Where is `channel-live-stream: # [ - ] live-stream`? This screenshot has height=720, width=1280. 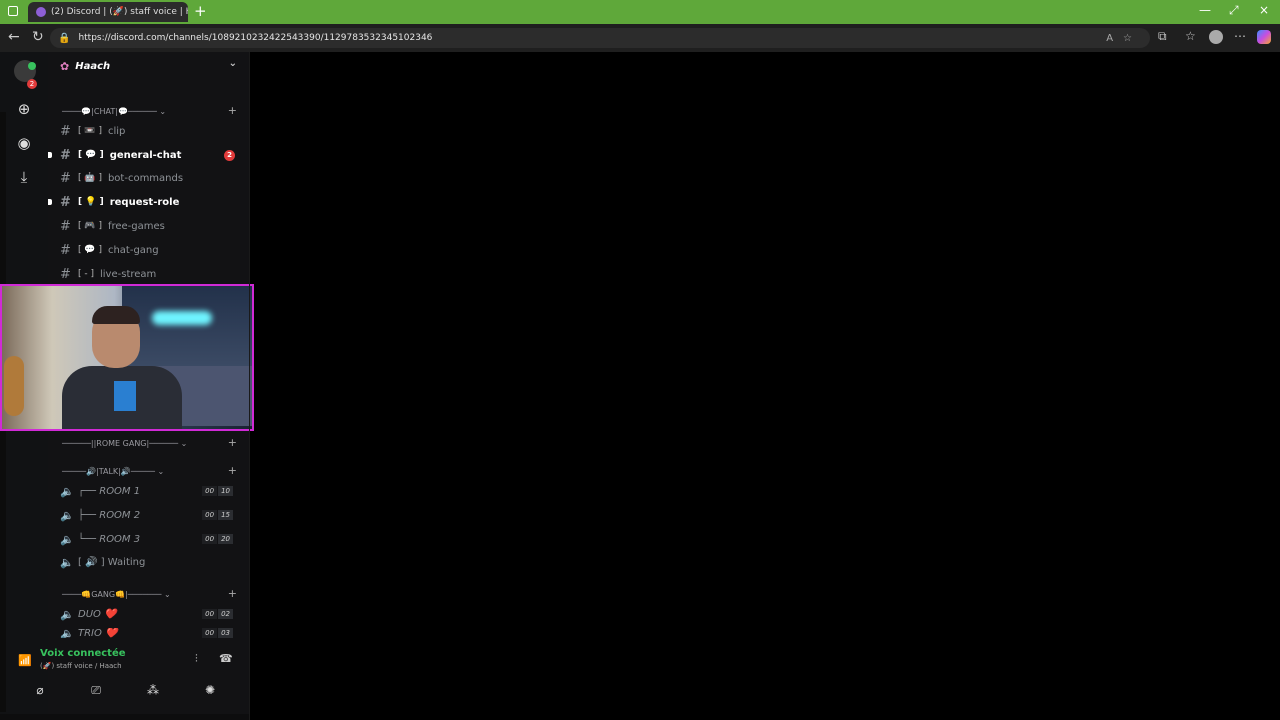 channel-live-stream: # [ - ] live-stream is located at coordinates (151, 274).